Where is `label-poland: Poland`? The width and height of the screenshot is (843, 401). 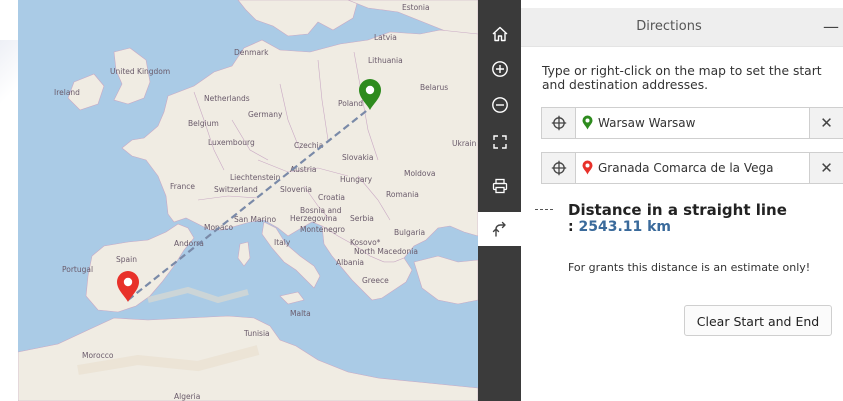 label-poland: Poland is located at coordinates (350, 103).